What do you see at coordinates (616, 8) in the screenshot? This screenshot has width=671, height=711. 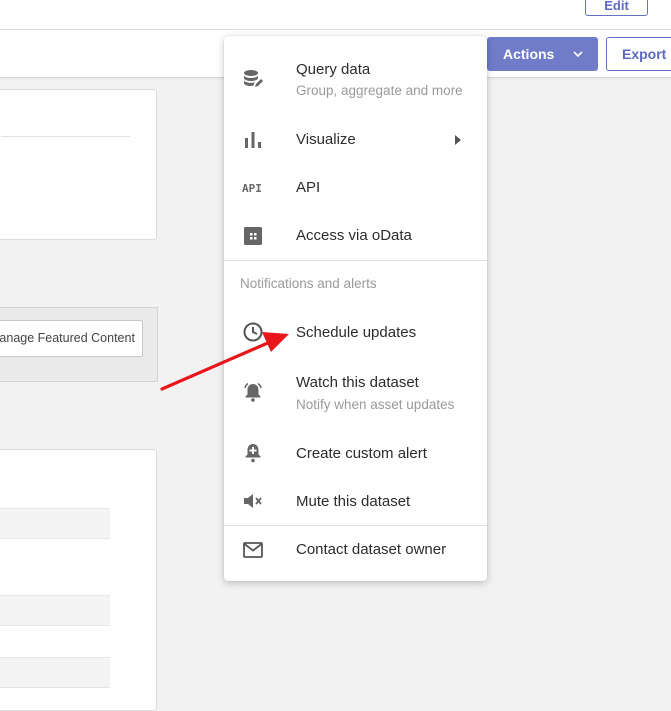 I see `edit-button: Edit` at bounding box center [616, 8].